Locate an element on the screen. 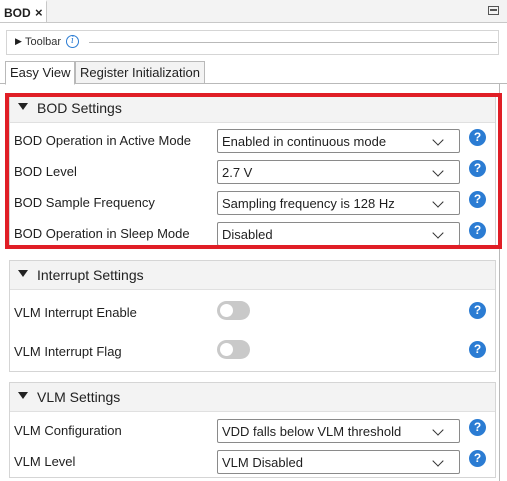 This screenshot has width=507, height=481. tab-register-initialization: Register Initialization is located at coordinates (140, 72).